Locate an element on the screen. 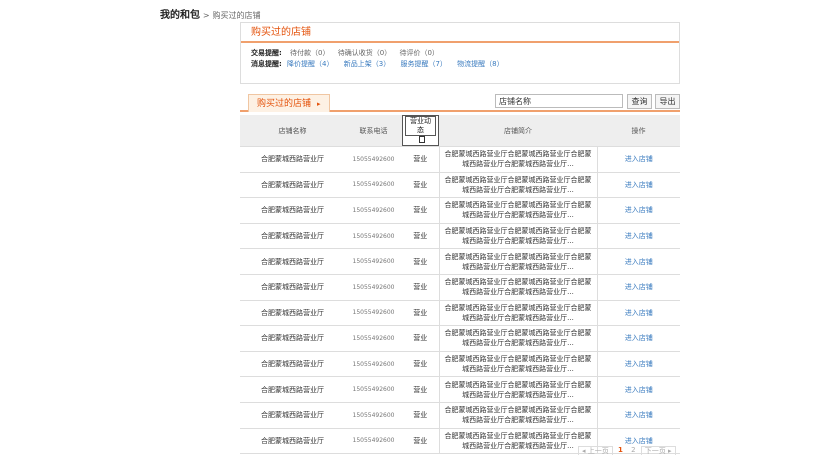  dropdown-box-icon is located at coordinates (421, 139).